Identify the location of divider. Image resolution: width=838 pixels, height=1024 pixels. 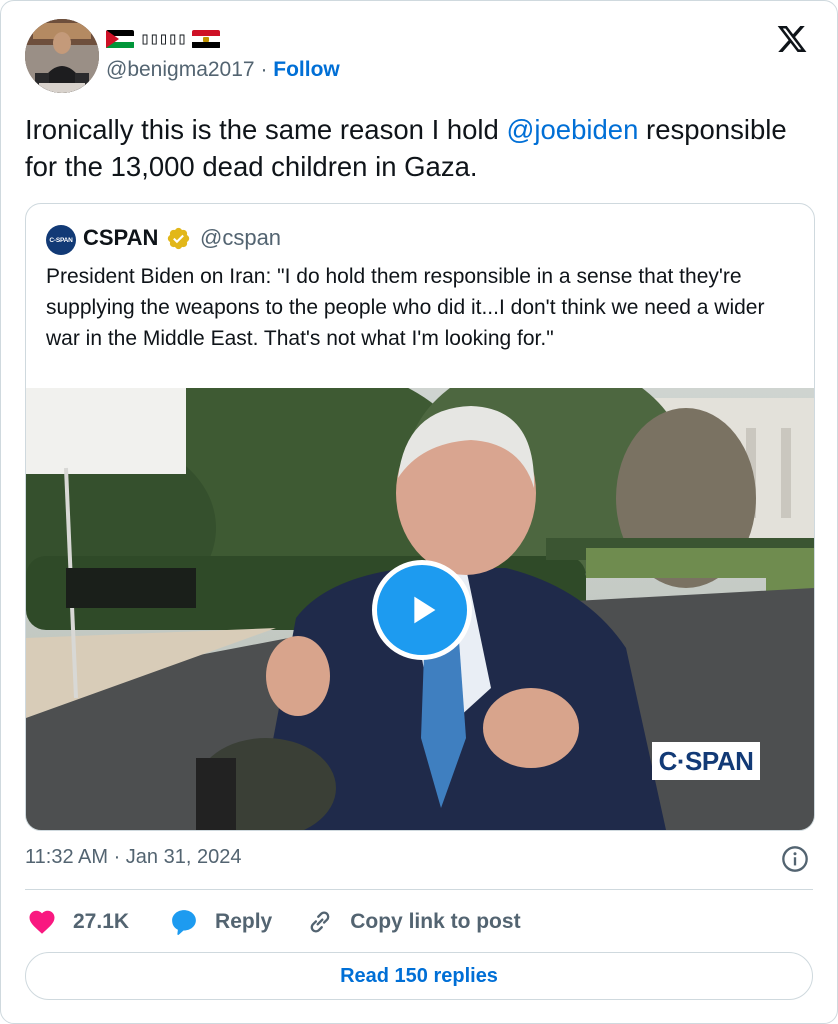
(419, 889).